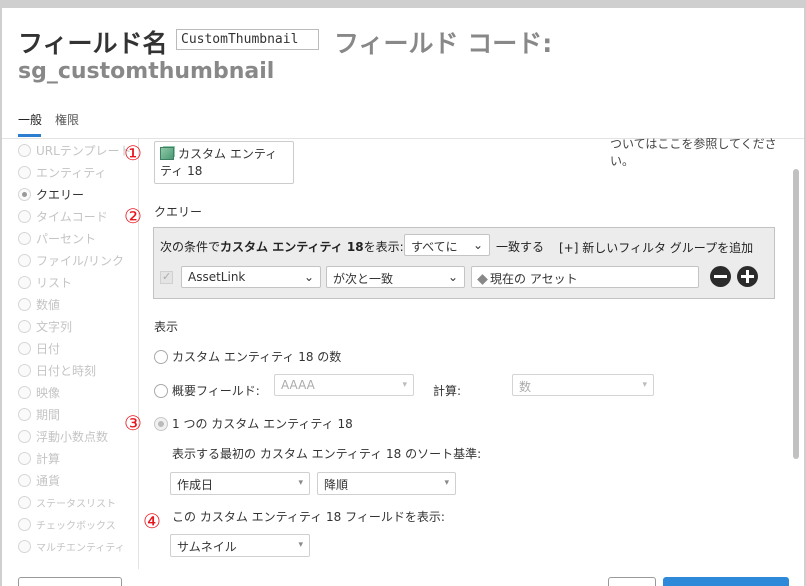 Image resolution: width=806 pixels, height=586 pixels. Describe the element at coordinates (45, 326) in the screenshot. I see `sidebar-item-text: 文字列` at that location.